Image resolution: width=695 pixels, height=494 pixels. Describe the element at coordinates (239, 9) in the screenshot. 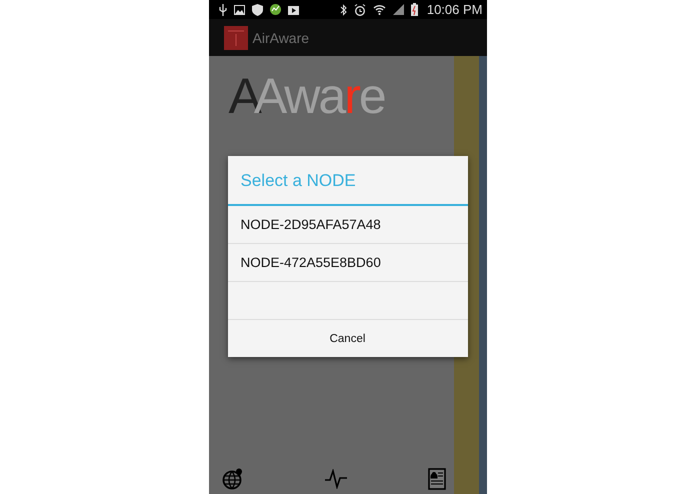

I see `image-icon` at that location.